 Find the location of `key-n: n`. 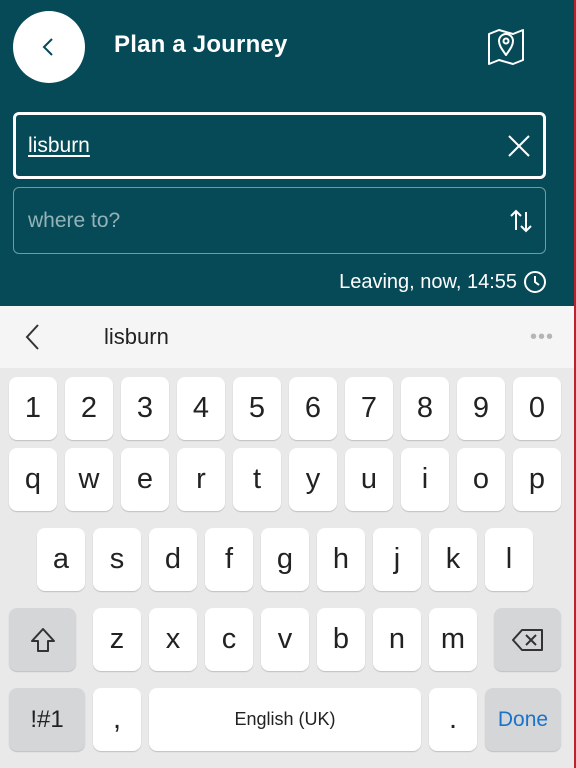

key-n: n is located at coordinates (397, 639).